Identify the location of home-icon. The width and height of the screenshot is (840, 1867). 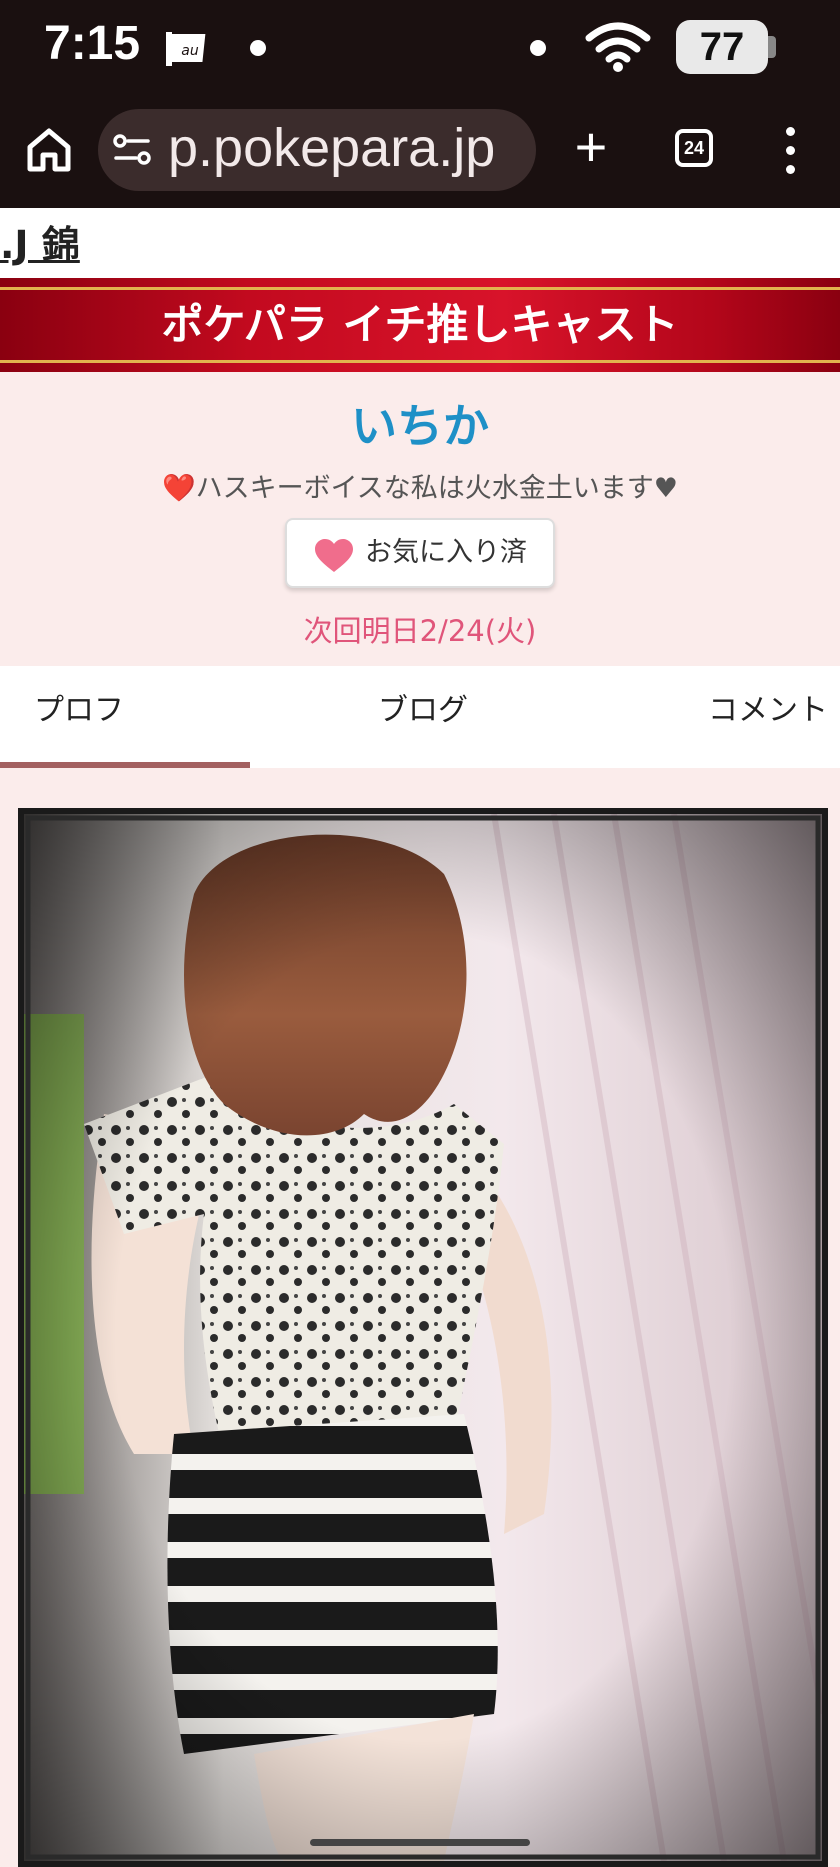
(49, 150).